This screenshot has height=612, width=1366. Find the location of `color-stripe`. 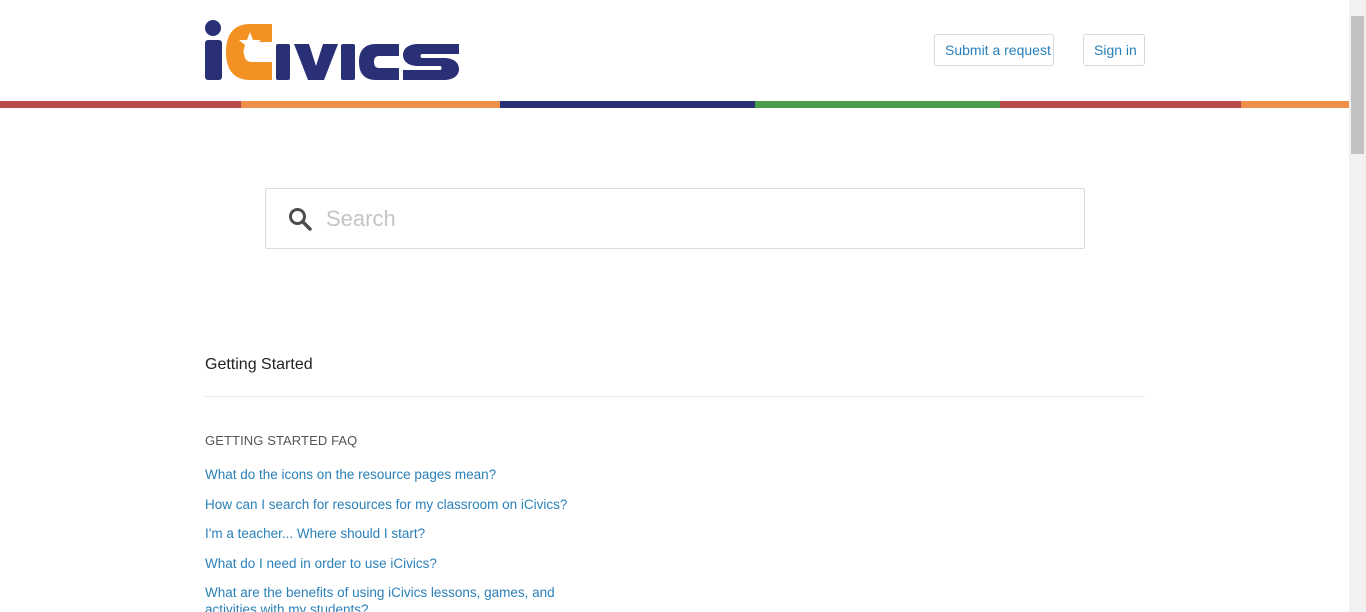

color-stripe is located at coordinates (674, 104).